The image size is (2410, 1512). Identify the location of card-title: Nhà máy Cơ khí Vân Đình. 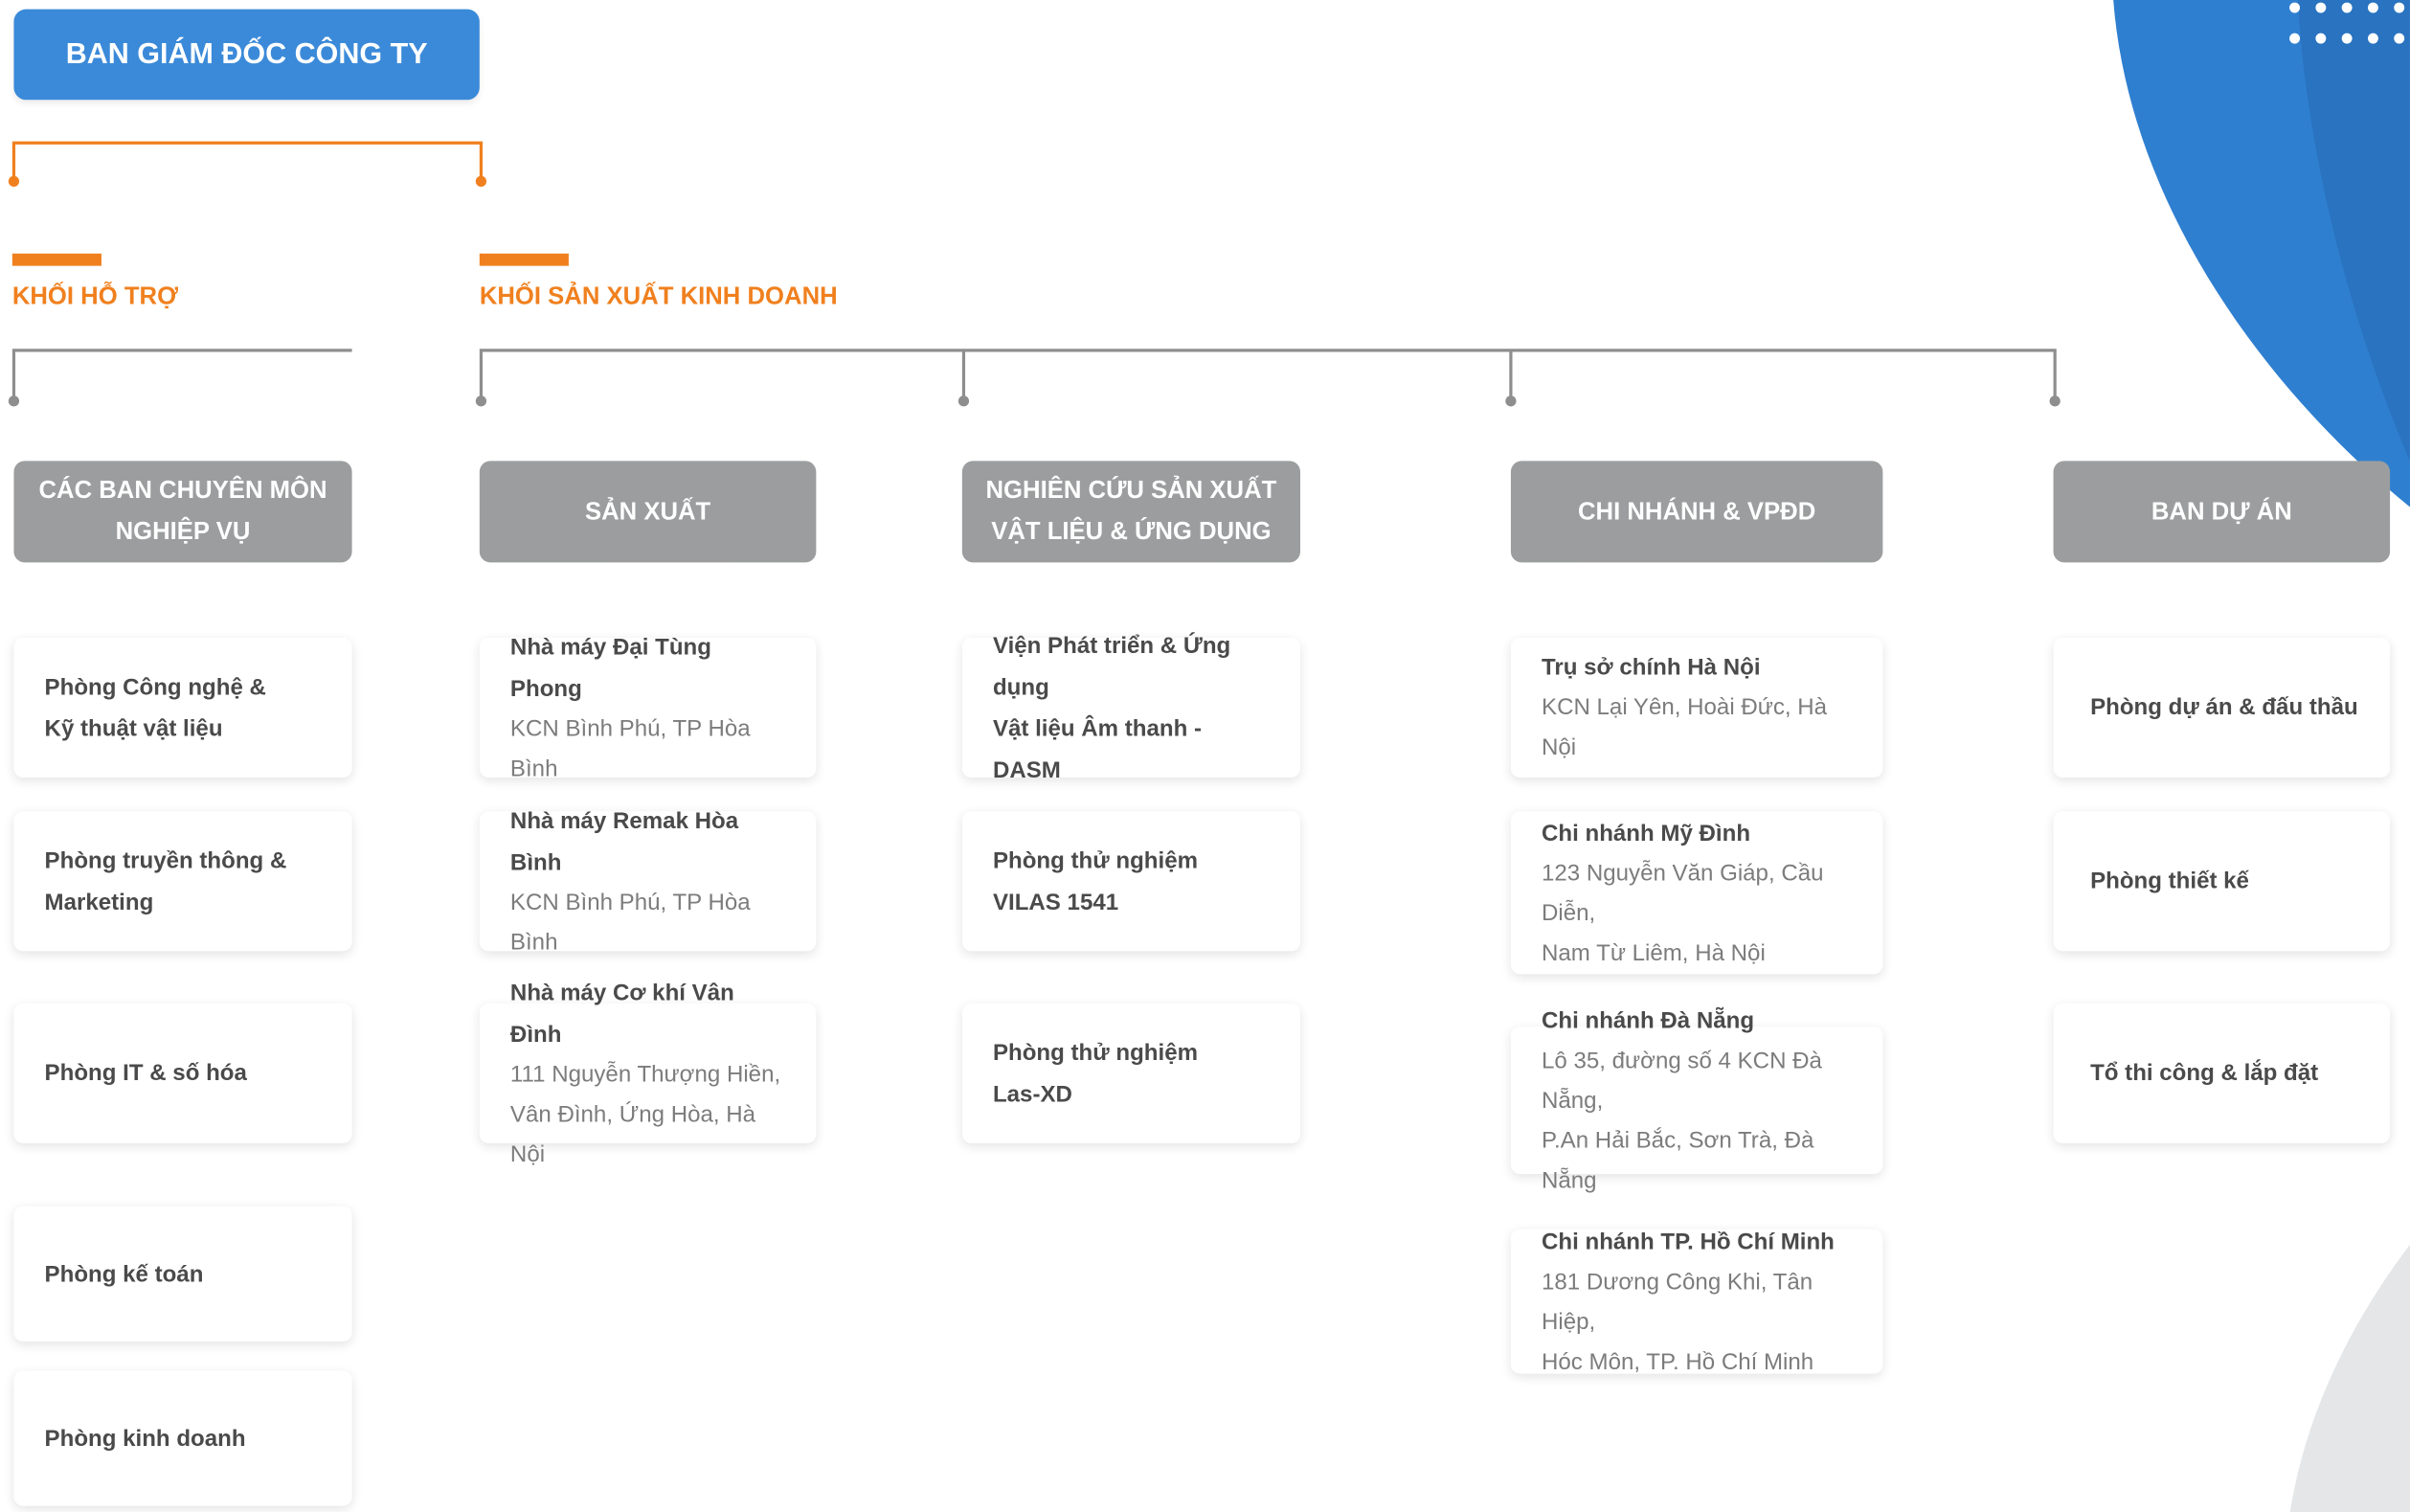
(621, 1013).